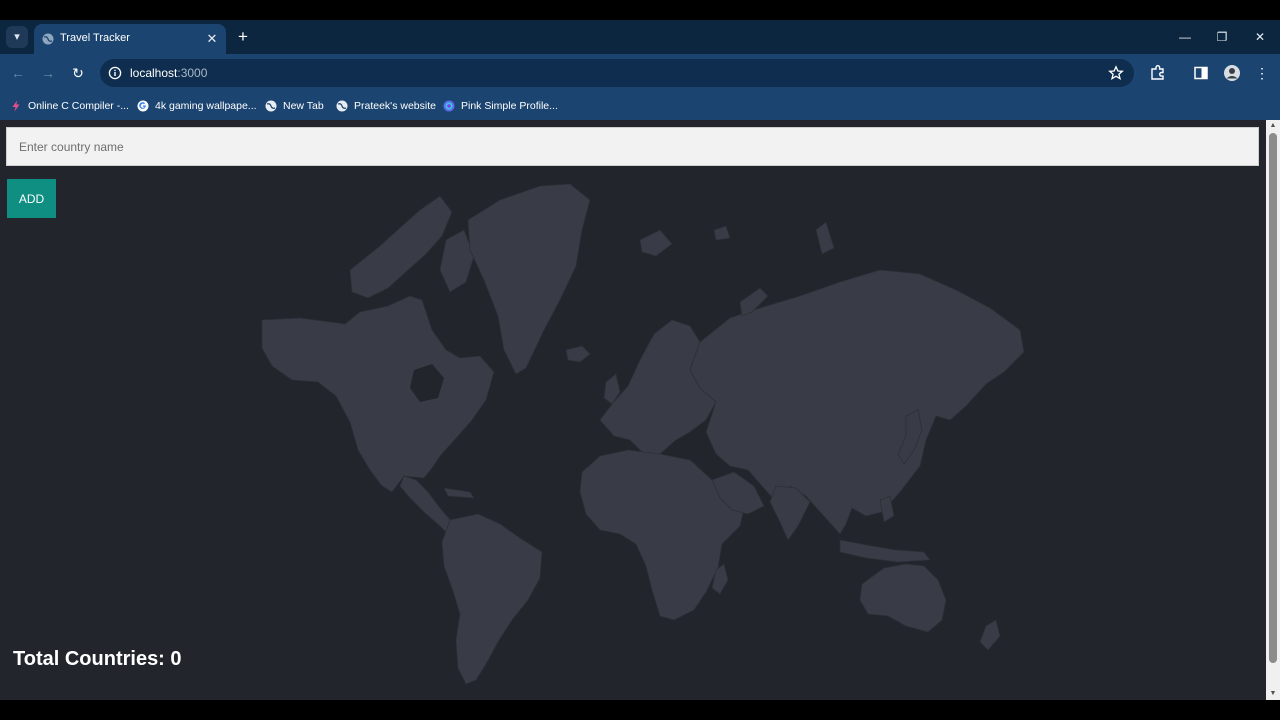  I want to click on tab-title: Travel Tracker, so click(95, 38).